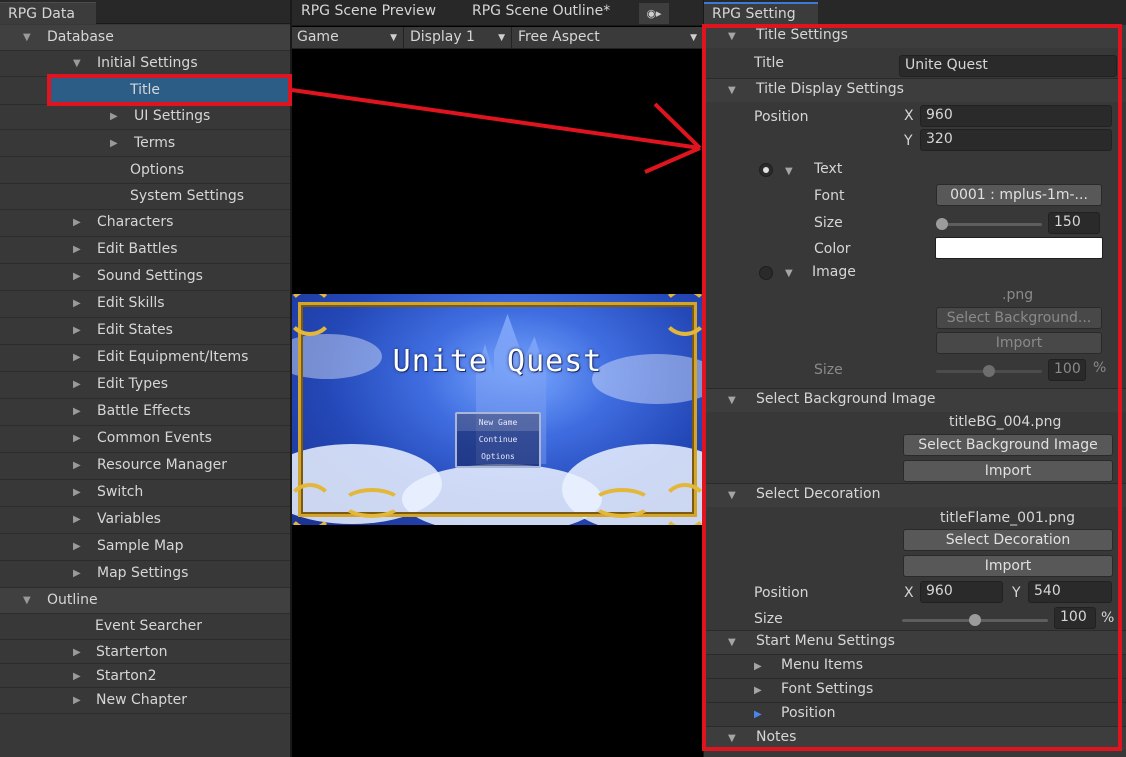 Image resolution: width=1126 pixels, height=757 pixels. I want to click on tree-item-label: Sample Map, so click(140, 546).